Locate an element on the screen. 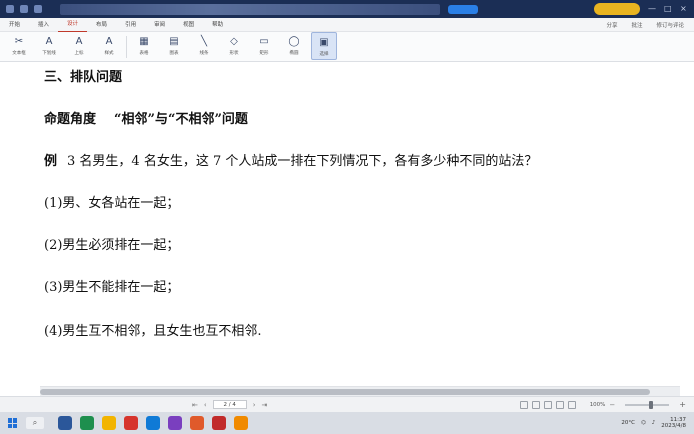  menu-tab-design: 设计 is located at coordinates (73, 24).